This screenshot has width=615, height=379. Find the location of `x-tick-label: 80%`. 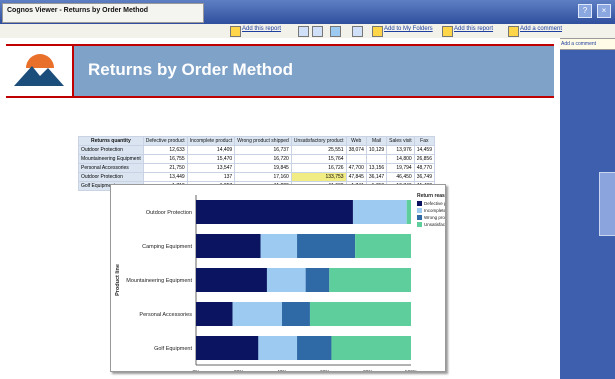

x-tick-label: 80% is located at coordinates (368, 370).